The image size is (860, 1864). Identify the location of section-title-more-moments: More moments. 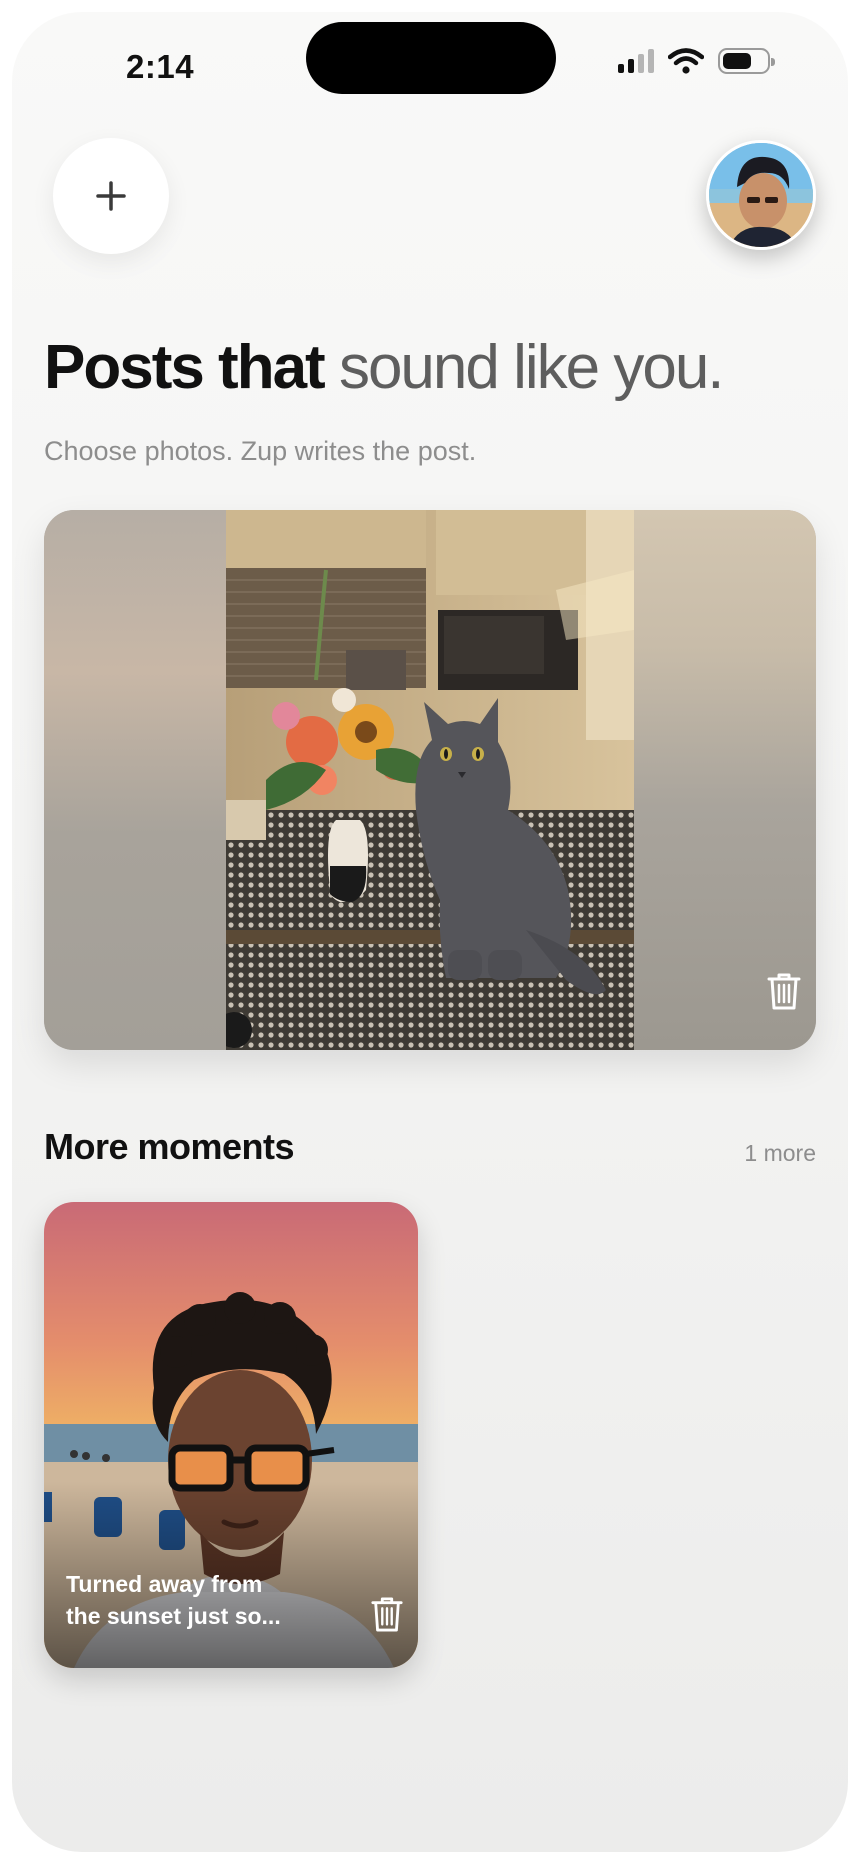
(169, 1146).